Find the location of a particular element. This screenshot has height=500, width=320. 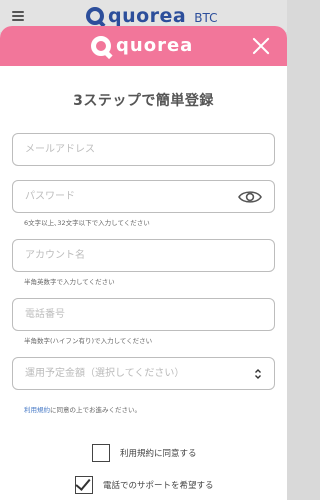

modal-header: quorea is located at coordinates (143, 46).